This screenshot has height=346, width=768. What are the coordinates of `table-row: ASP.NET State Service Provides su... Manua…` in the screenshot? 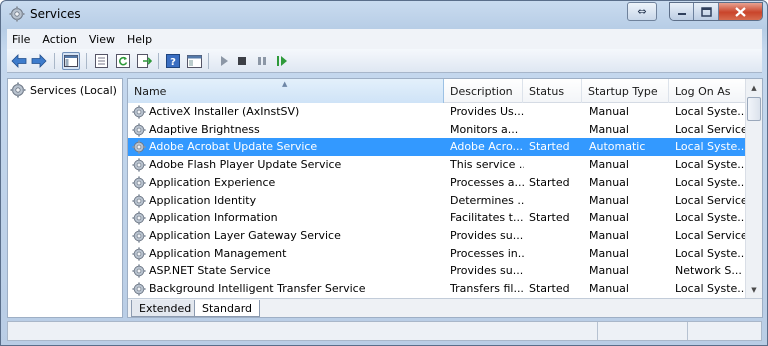 It's located at (436, 271).